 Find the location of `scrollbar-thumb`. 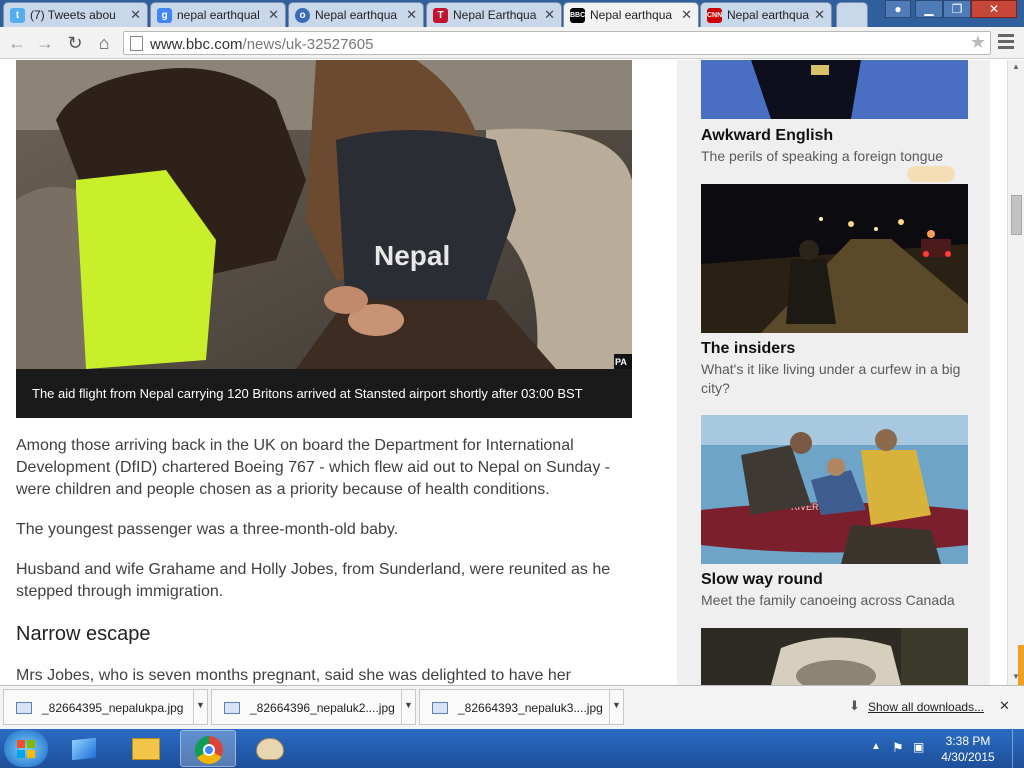

scrollbar-thumb is located at coordinates (1016, 215).